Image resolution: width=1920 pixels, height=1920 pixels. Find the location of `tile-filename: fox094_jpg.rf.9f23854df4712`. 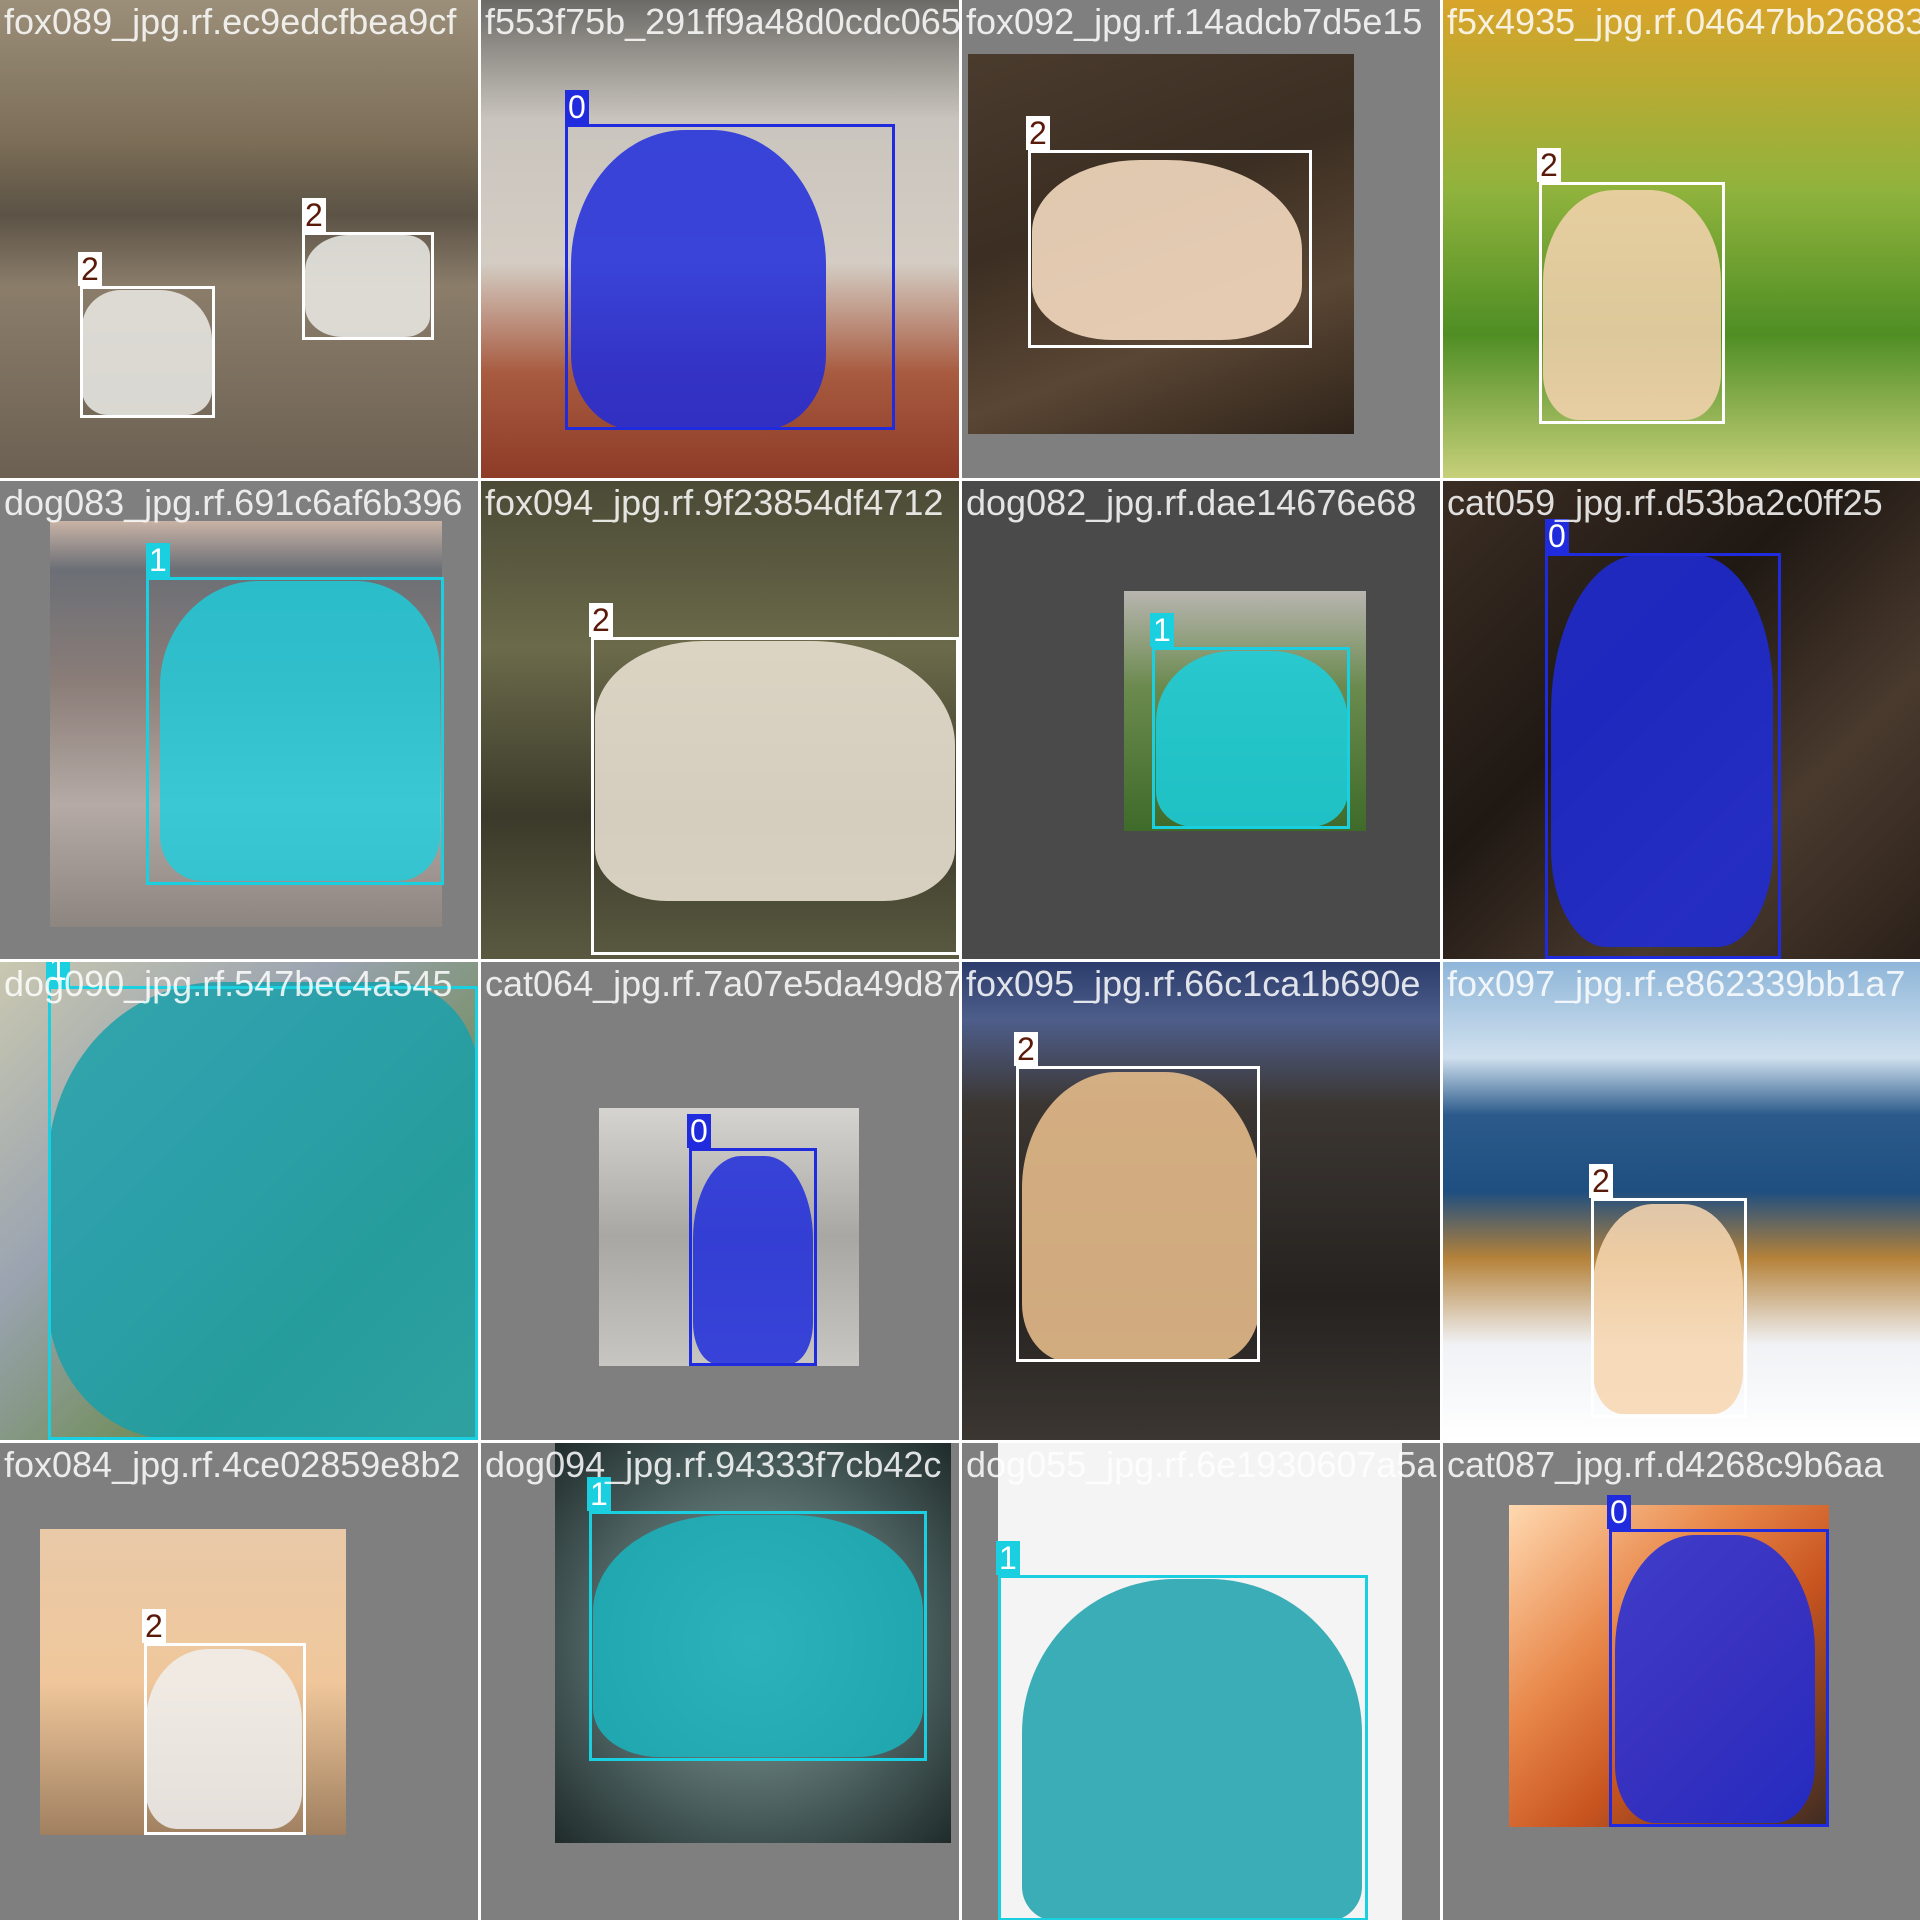

tile-filename: fox094_jpg.rf.9f23854df4712 is located at coordinates (714, 502).